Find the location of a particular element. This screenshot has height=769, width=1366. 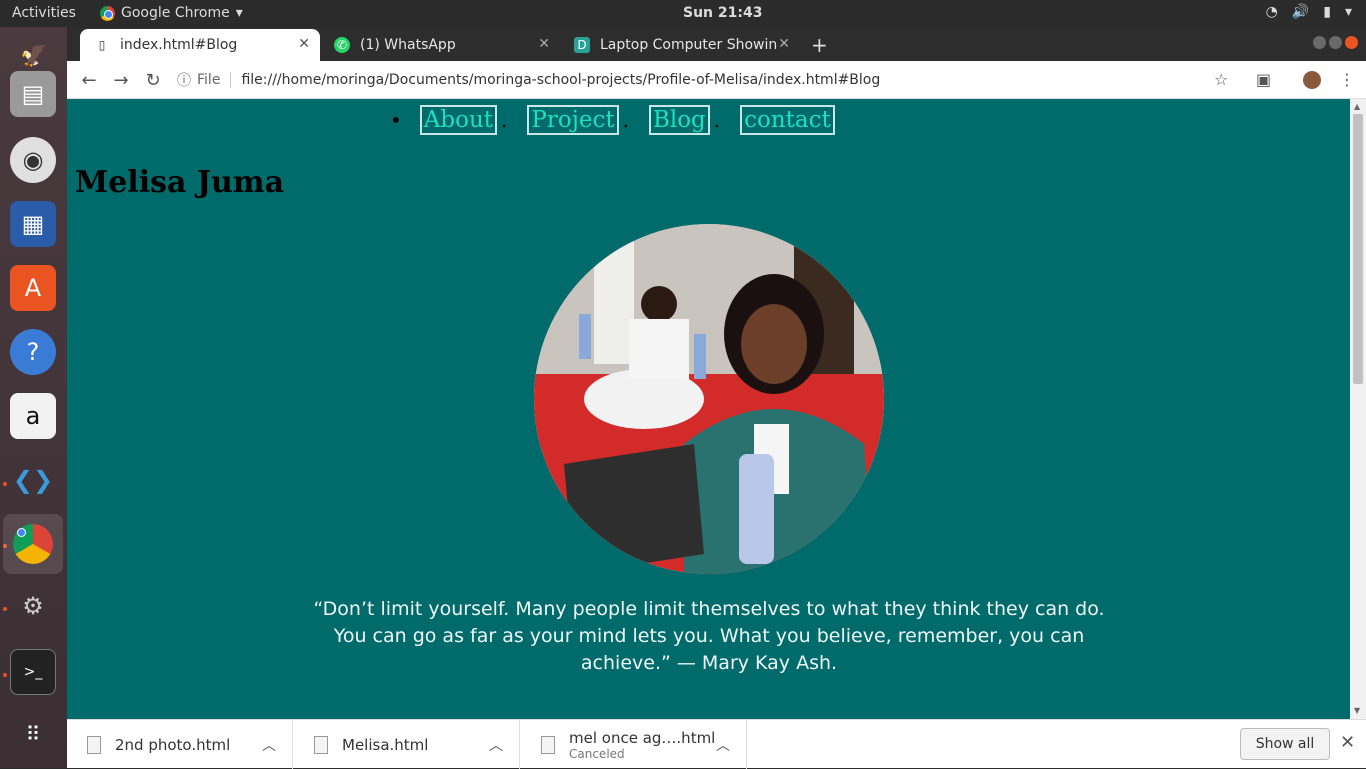

profile-photo is located at coordinates (709, 399).